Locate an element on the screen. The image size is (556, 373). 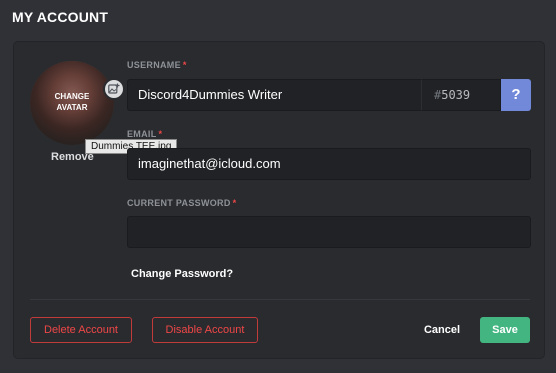
current-password-label-text: CURRENT PASSWORD is located at coordinates (179, 203).